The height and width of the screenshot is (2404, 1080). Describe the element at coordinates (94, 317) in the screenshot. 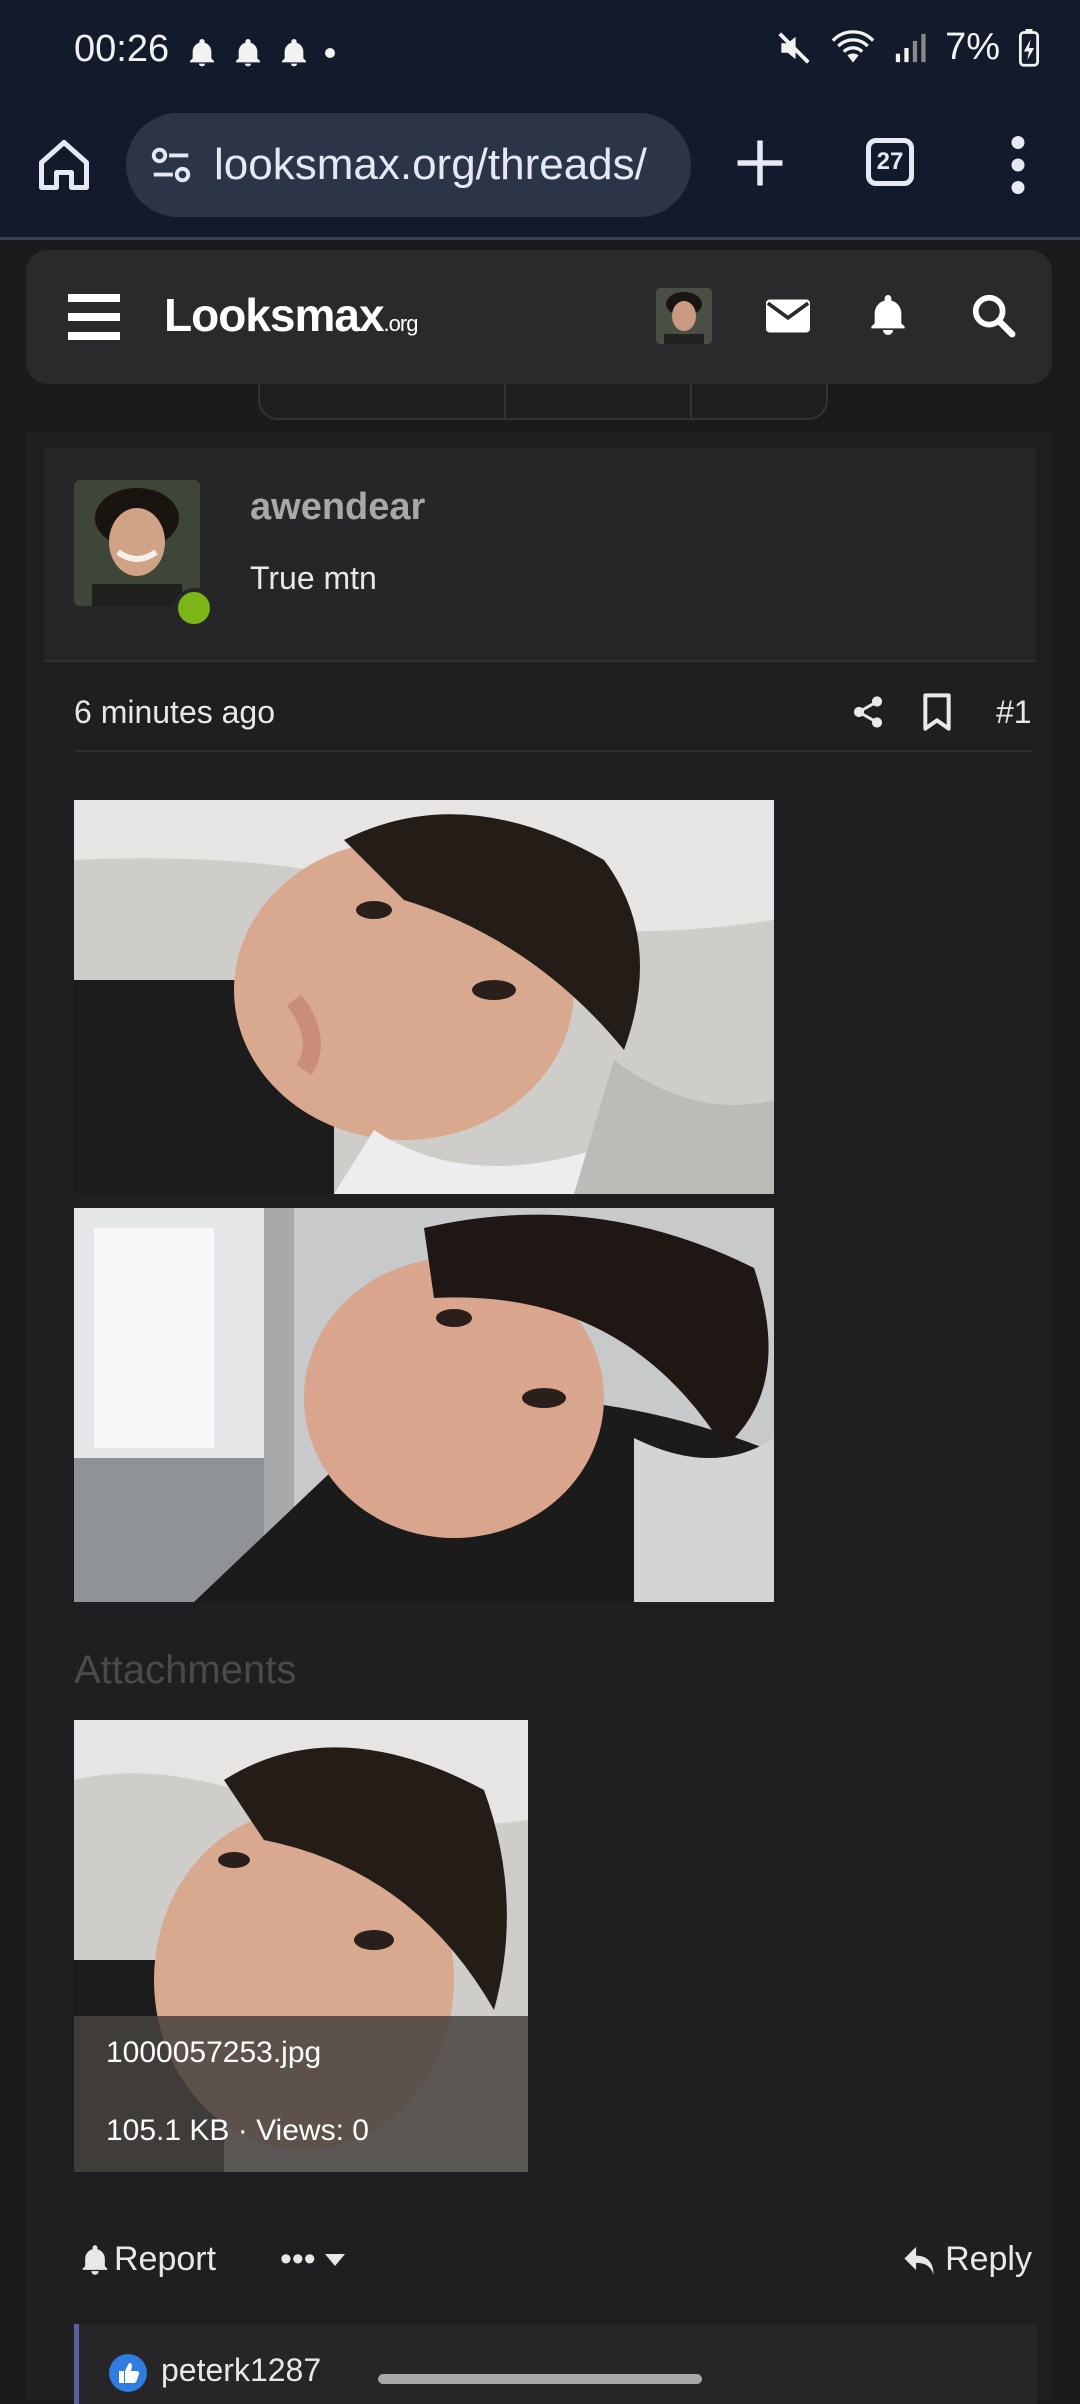

I see `hamburger-menu-icon` at that location.